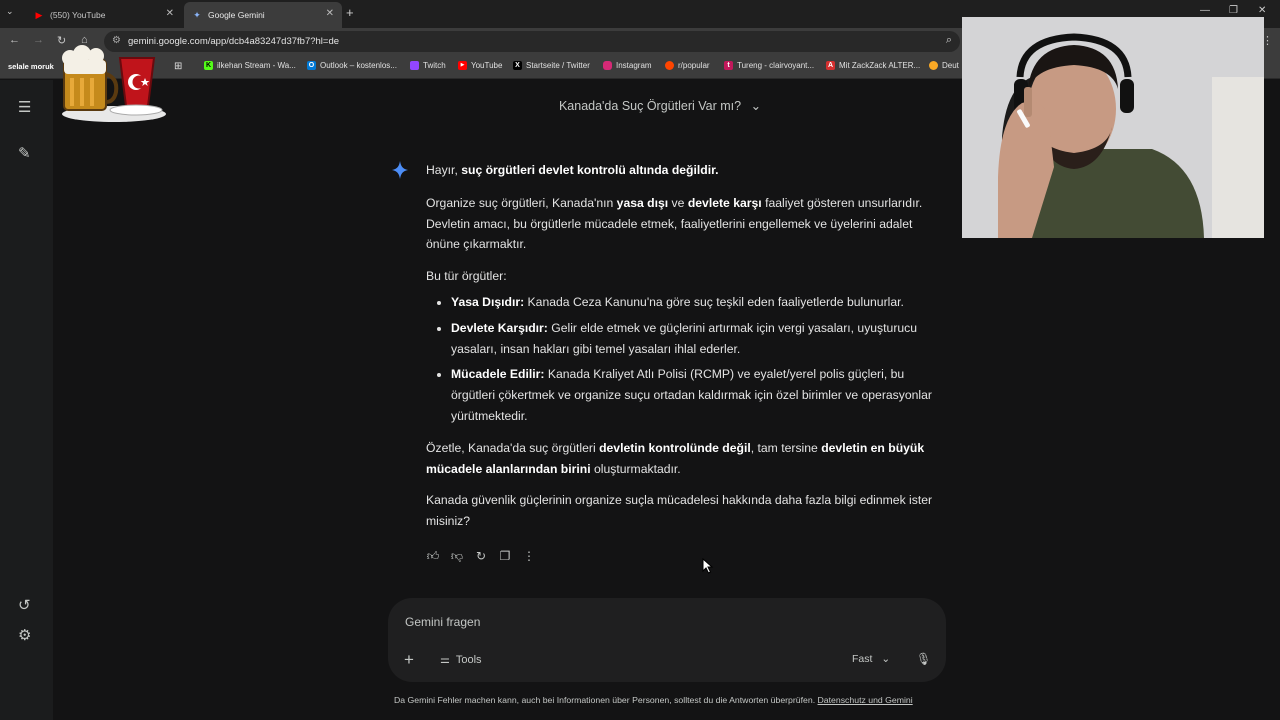  I want to click on apps-icon: ⊞, so click(178, 66).